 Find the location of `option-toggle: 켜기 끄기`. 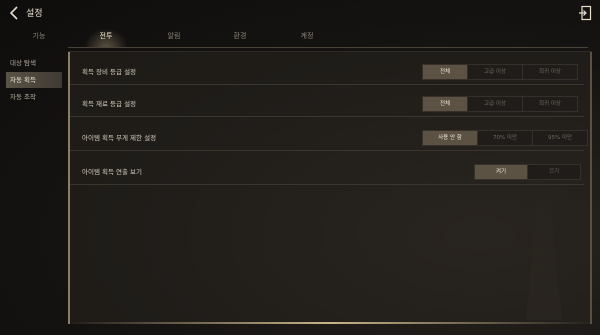

option-toggle: 켜기 끄기 is located at coordinates (527, 172).